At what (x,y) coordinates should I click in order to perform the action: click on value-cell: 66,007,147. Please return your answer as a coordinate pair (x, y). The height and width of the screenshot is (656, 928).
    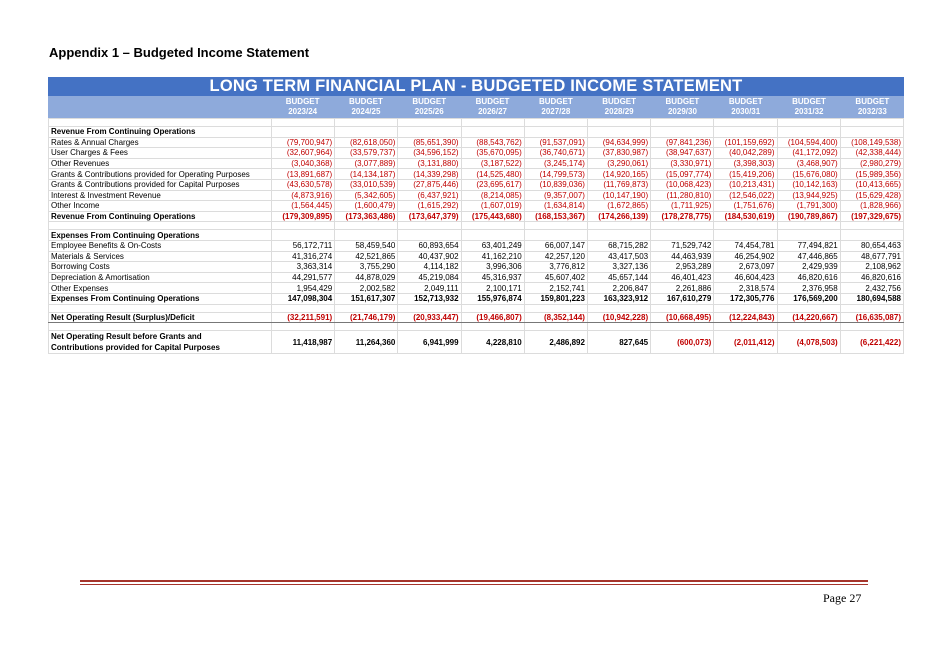
    Looking at the image, I should click on (555, 245).